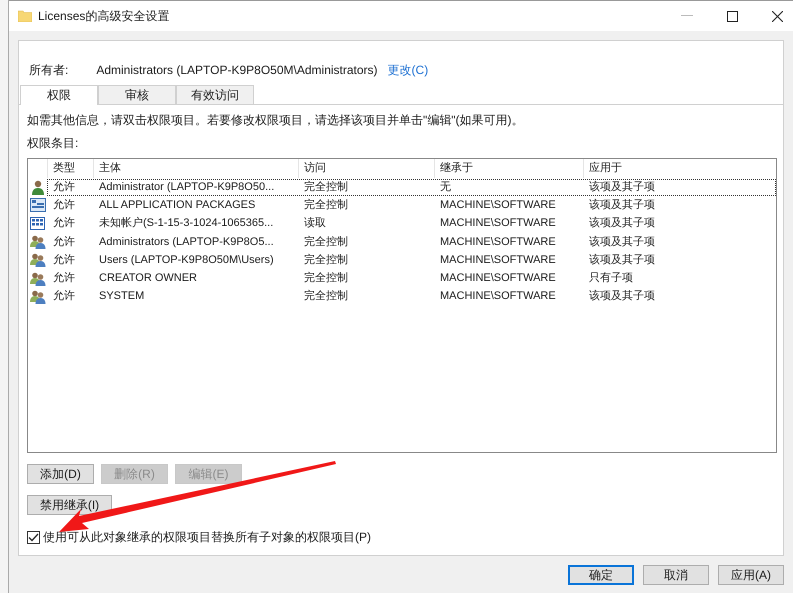  I want to click on table-cell-text: CREATOR OWNER, so click(148, 278).